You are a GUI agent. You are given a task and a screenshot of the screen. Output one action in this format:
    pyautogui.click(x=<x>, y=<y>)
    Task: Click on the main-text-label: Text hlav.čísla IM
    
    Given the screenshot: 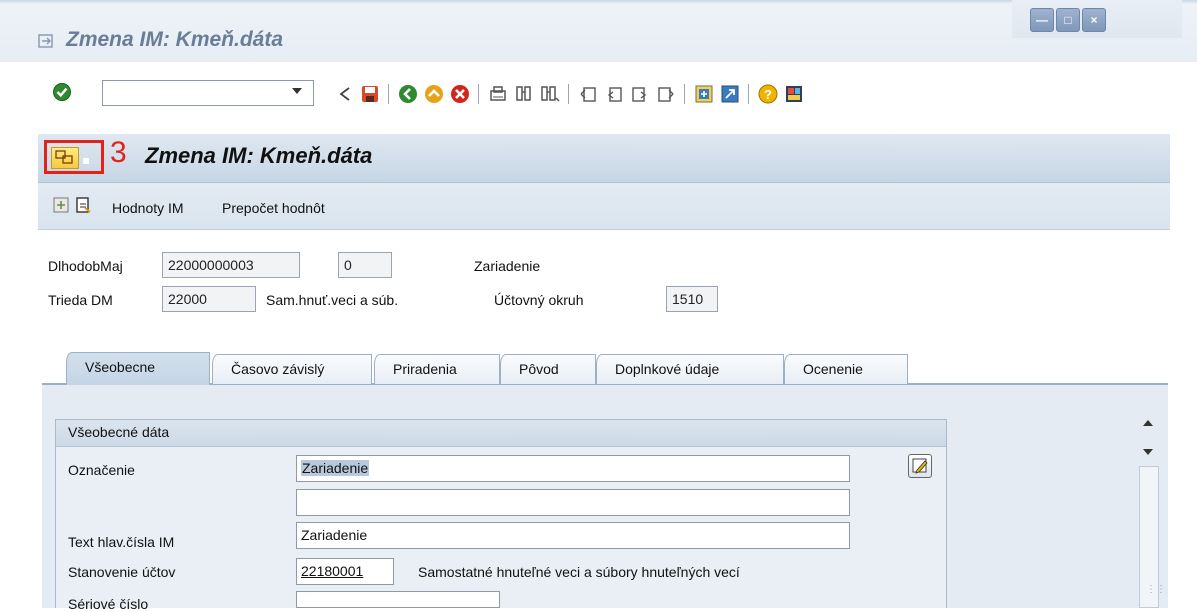 What is the action you would take?
    pyautogui.click(x=121, y=542)
    